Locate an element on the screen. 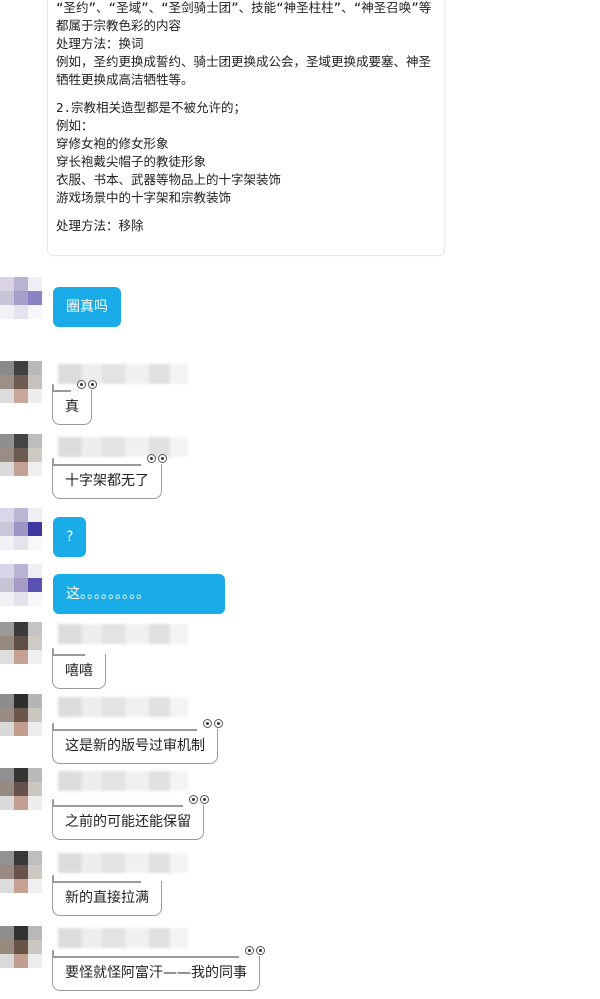 Image resolution: width=600 pixels, height=999 pixels. doc-line: 游戏场景中的十字架和宗教装饰 is located at coordinates (144, 197).